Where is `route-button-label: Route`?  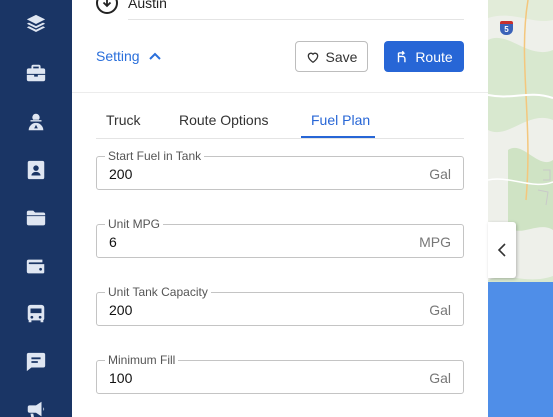 route-button-label: Route is located at coordinates (434, 56).